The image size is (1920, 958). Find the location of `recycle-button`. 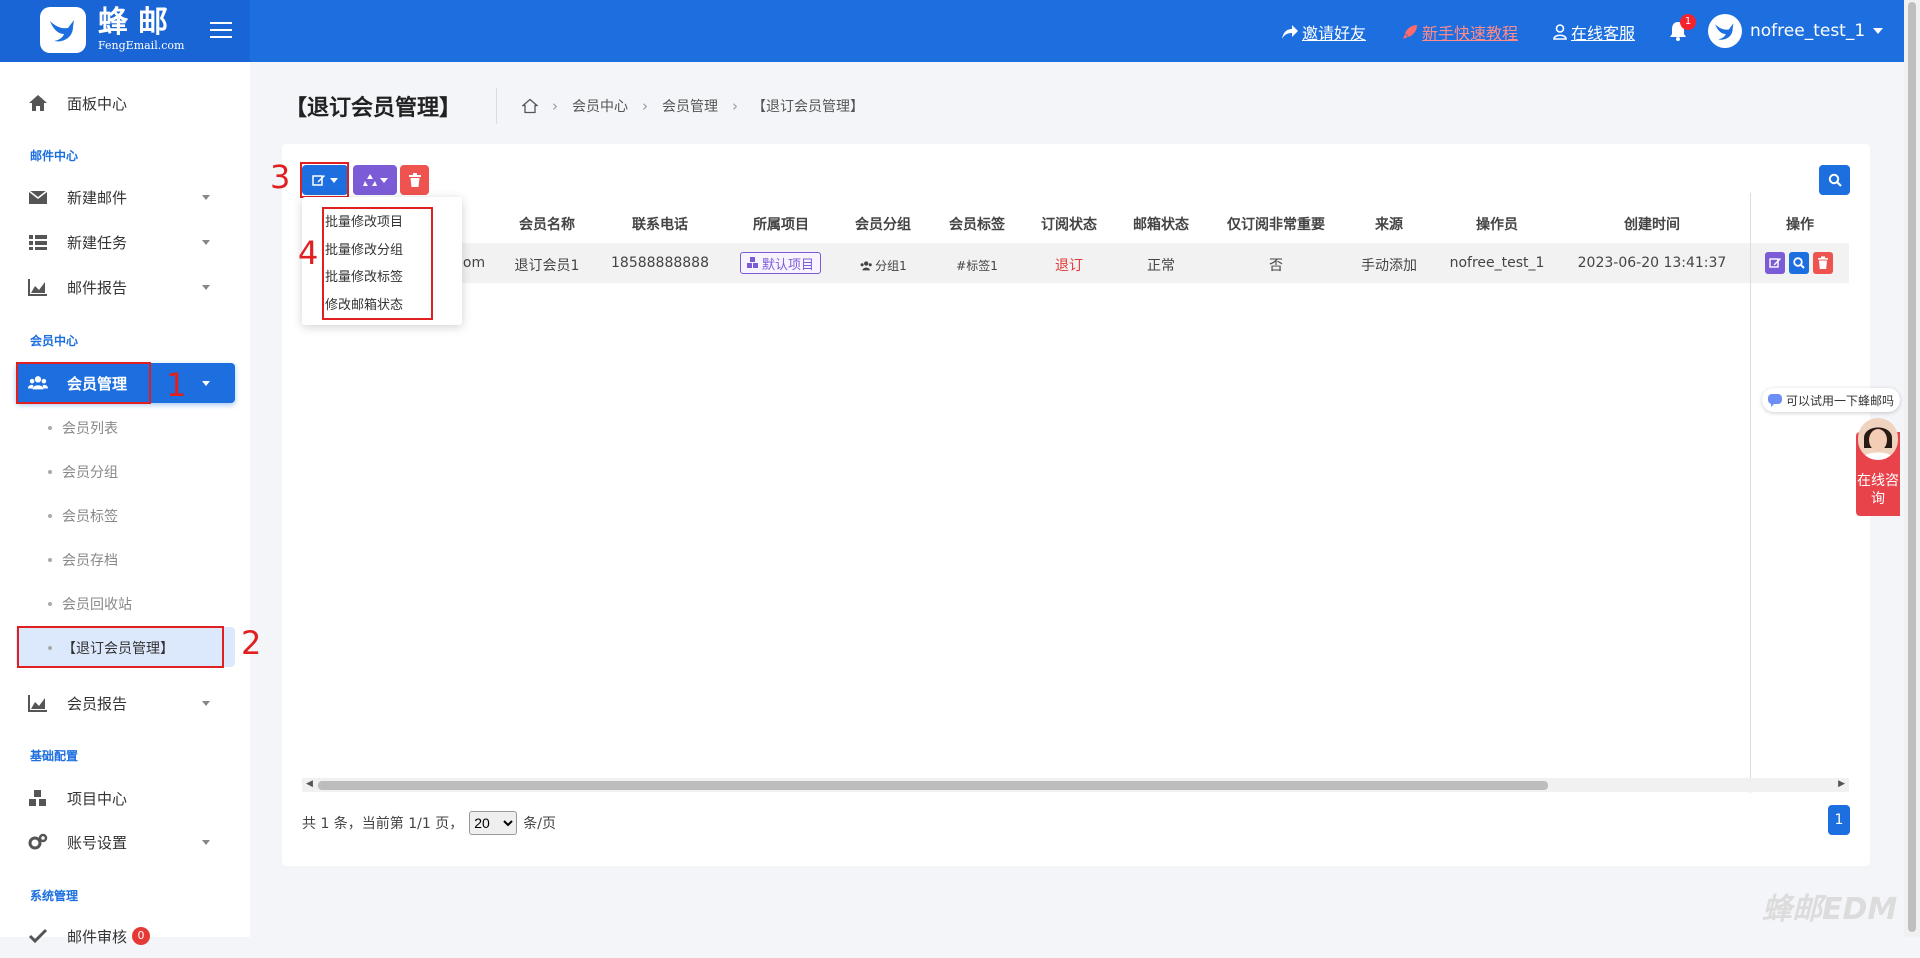

recycle-button is located at coordinates (375, 180).